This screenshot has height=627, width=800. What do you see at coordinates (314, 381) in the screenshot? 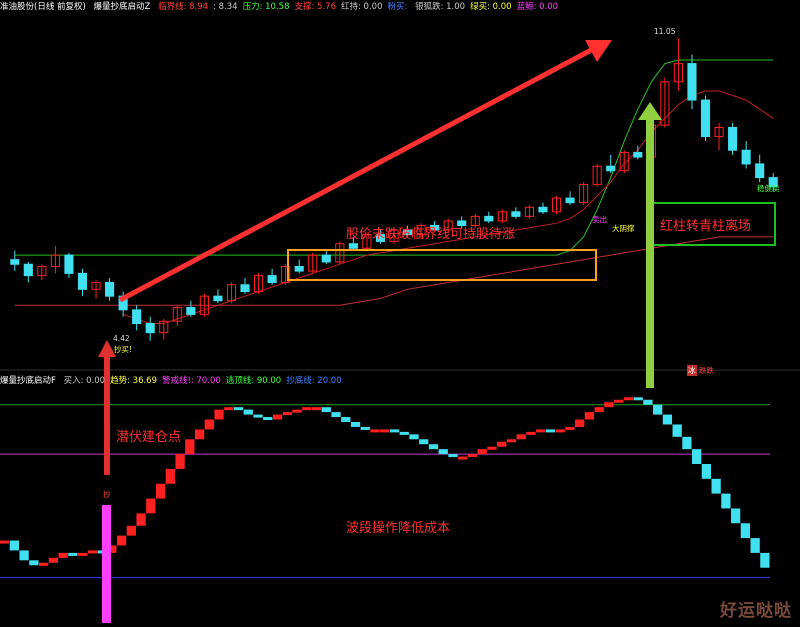
I see `bottom-header-item-4: 抄底线: 20.00` at bounding box center [314, 381].